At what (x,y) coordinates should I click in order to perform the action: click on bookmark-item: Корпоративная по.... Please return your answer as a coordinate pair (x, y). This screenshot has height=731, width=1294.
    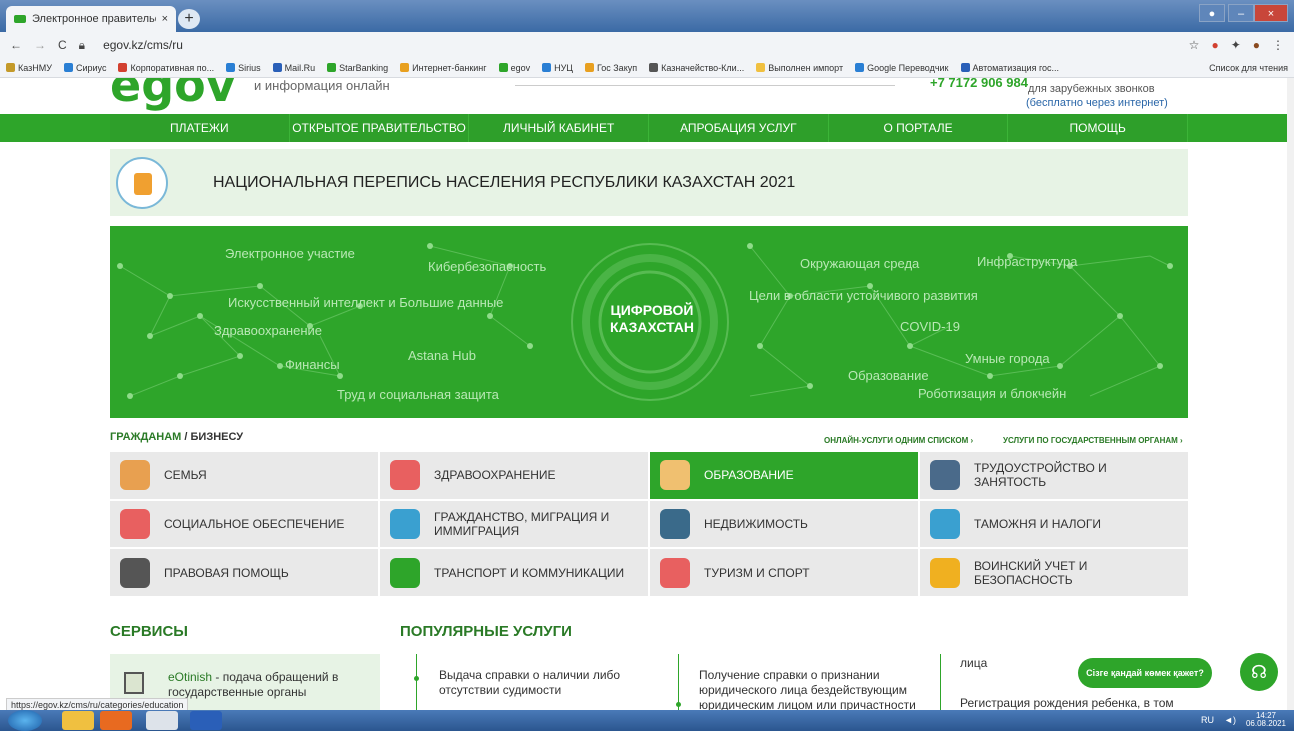
    Looking at the image, I should click on (166, 68).